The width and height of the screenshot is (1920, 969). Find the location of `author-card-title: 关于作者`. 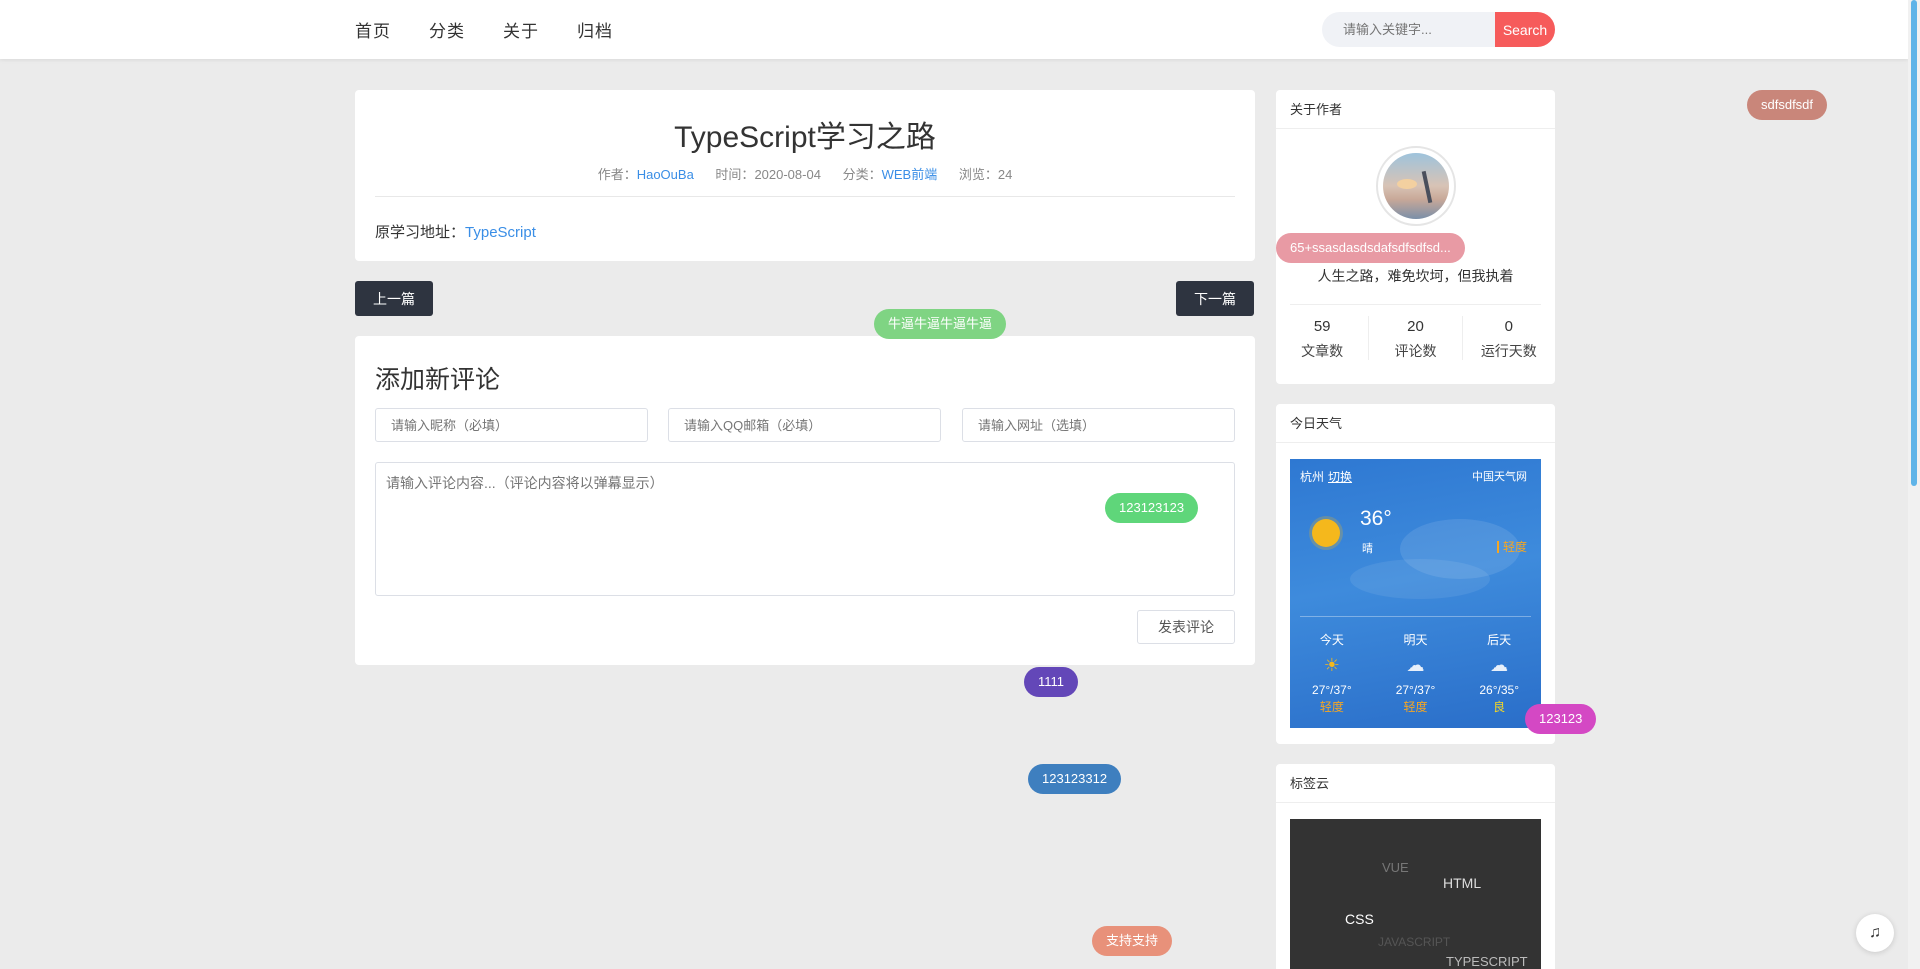

author-card-title: 关于作者 is located at coordinates (1415, 109).